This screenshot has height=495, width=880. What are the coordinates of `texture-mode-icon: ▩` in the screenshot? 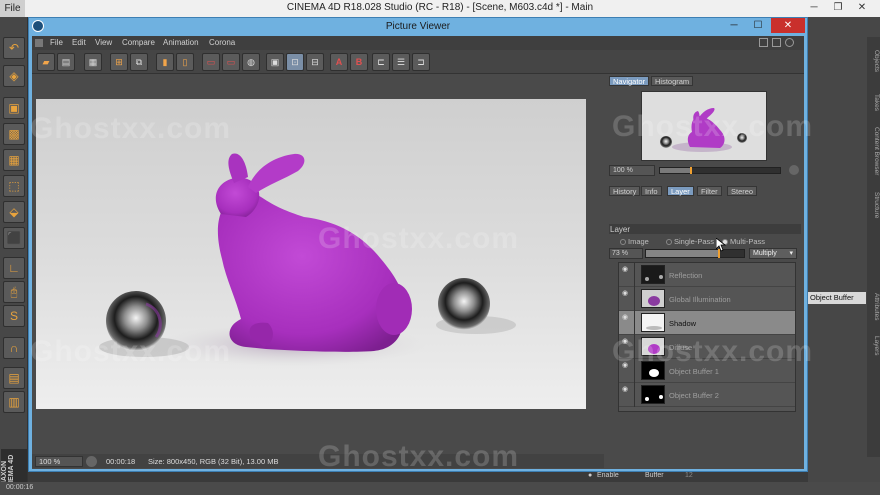 It's located at (14, 134).